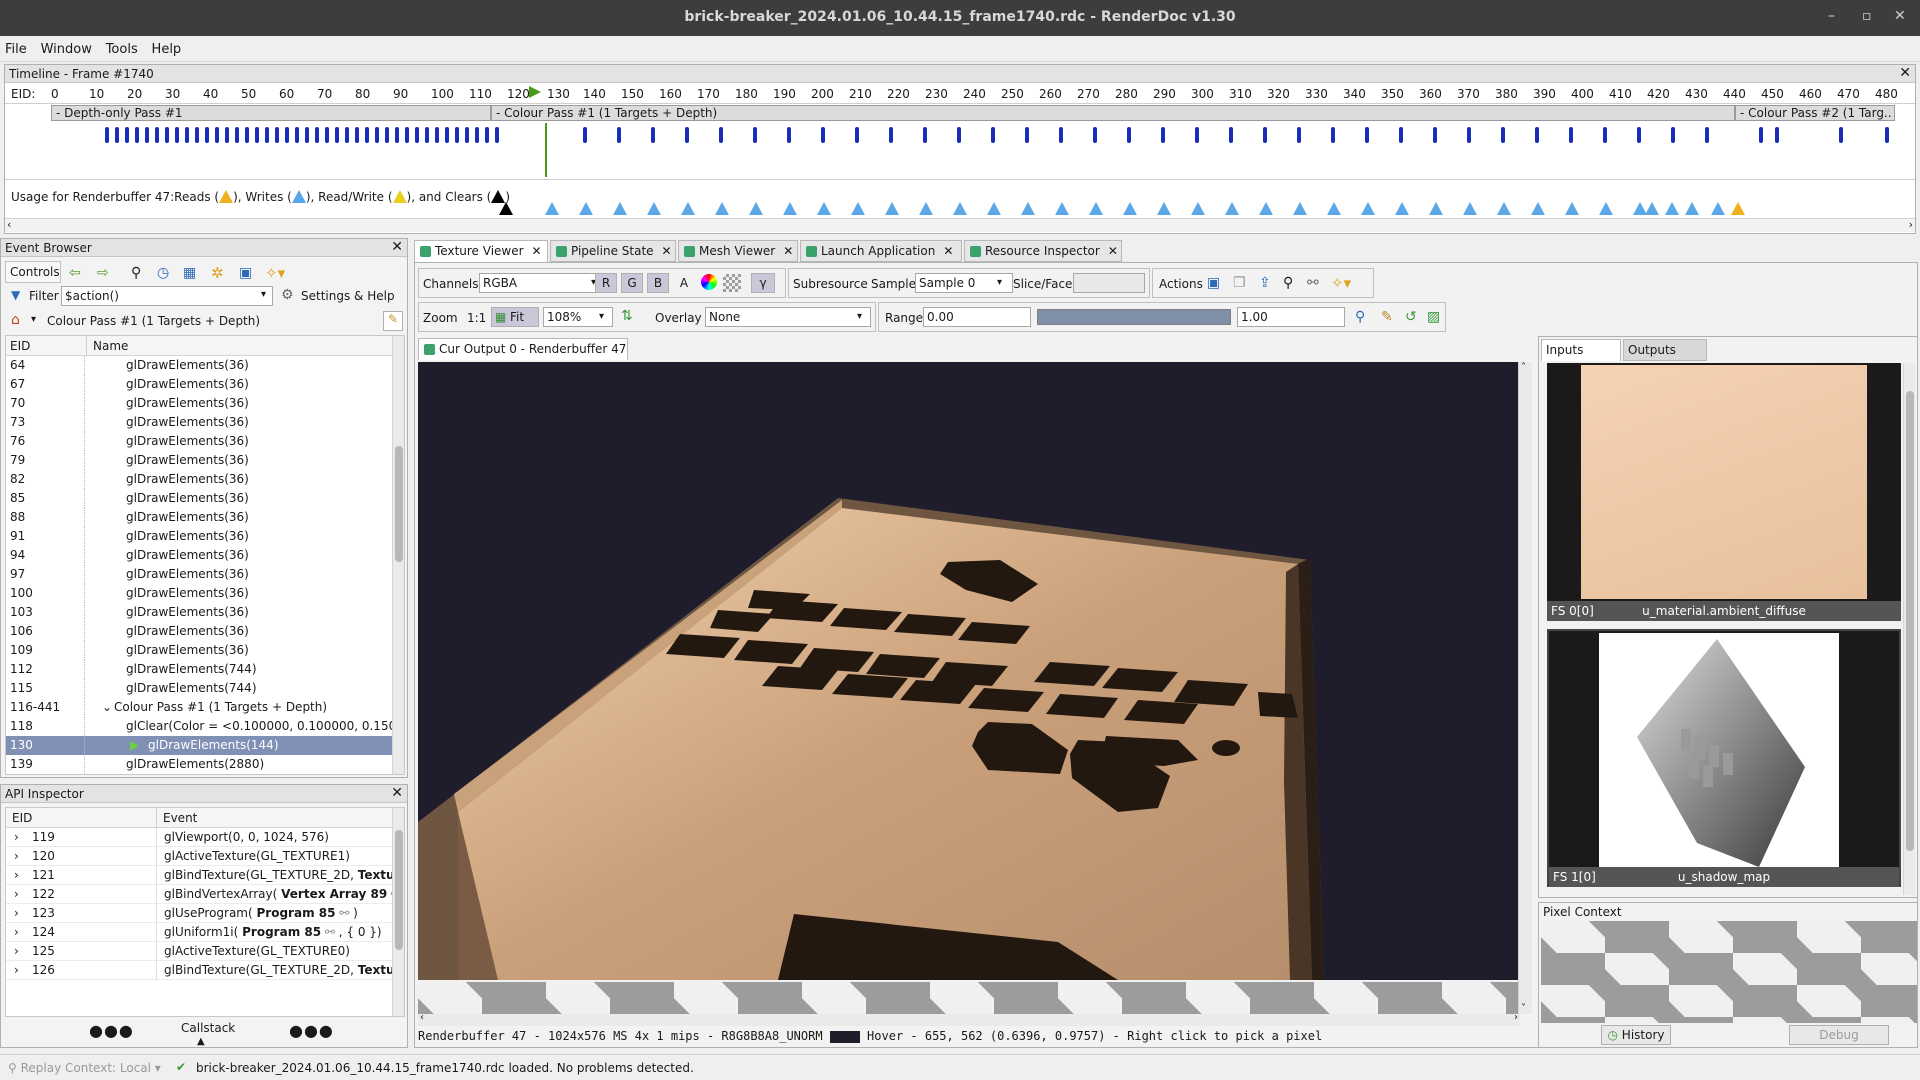 This screenshot has width=1920, height=1080. What do you see at coordinates (1867, 16) in the screenshot?
I see `maximize-button: ▫` at bounding box center [1867, 16].